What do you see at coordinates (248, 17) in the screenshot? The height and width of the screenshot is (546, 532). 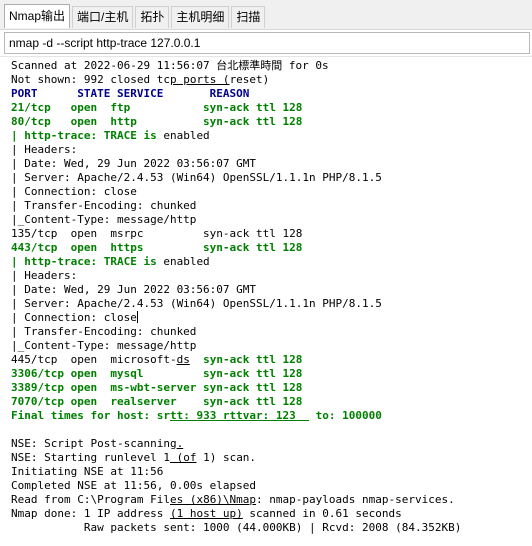 I see `tab-scans: 扫描` at bounding box center [248, 17].